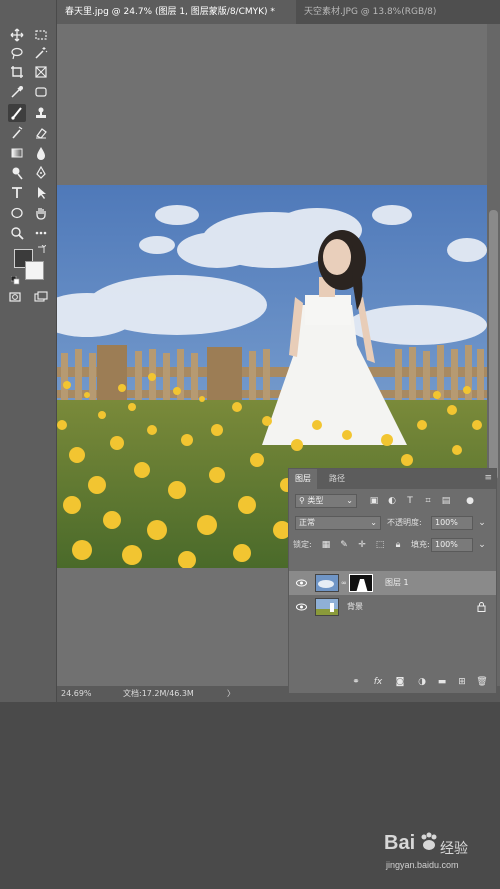 This screenshot has height=889, width=500. What do you see at coordinates (315, 500) in the screenshot?
I see `filter-kind-label: 类型` at bounding box center [315, 500].